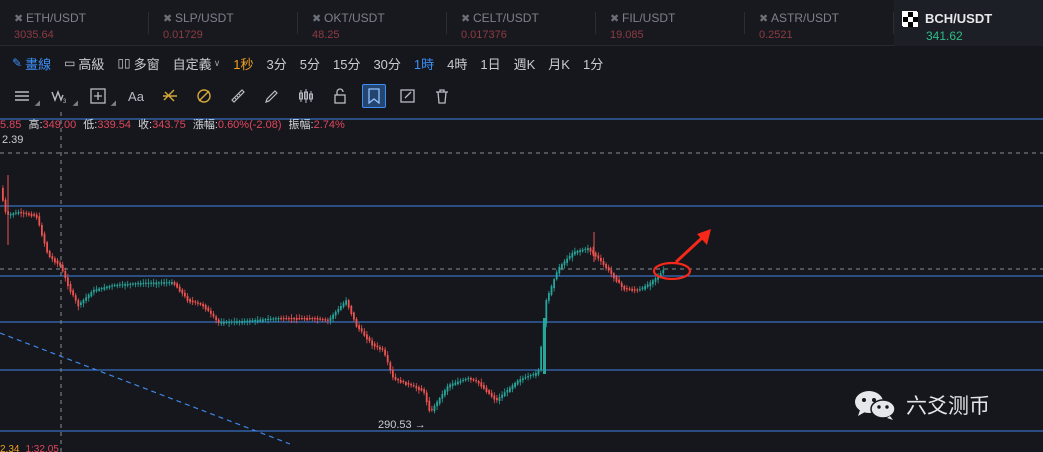 This screenshot has width=1043, height=452. What do you see at coordinates (559, 63) in the screenshot?
I see `tf-1mo: 月K` at bounding box center [559, 63].